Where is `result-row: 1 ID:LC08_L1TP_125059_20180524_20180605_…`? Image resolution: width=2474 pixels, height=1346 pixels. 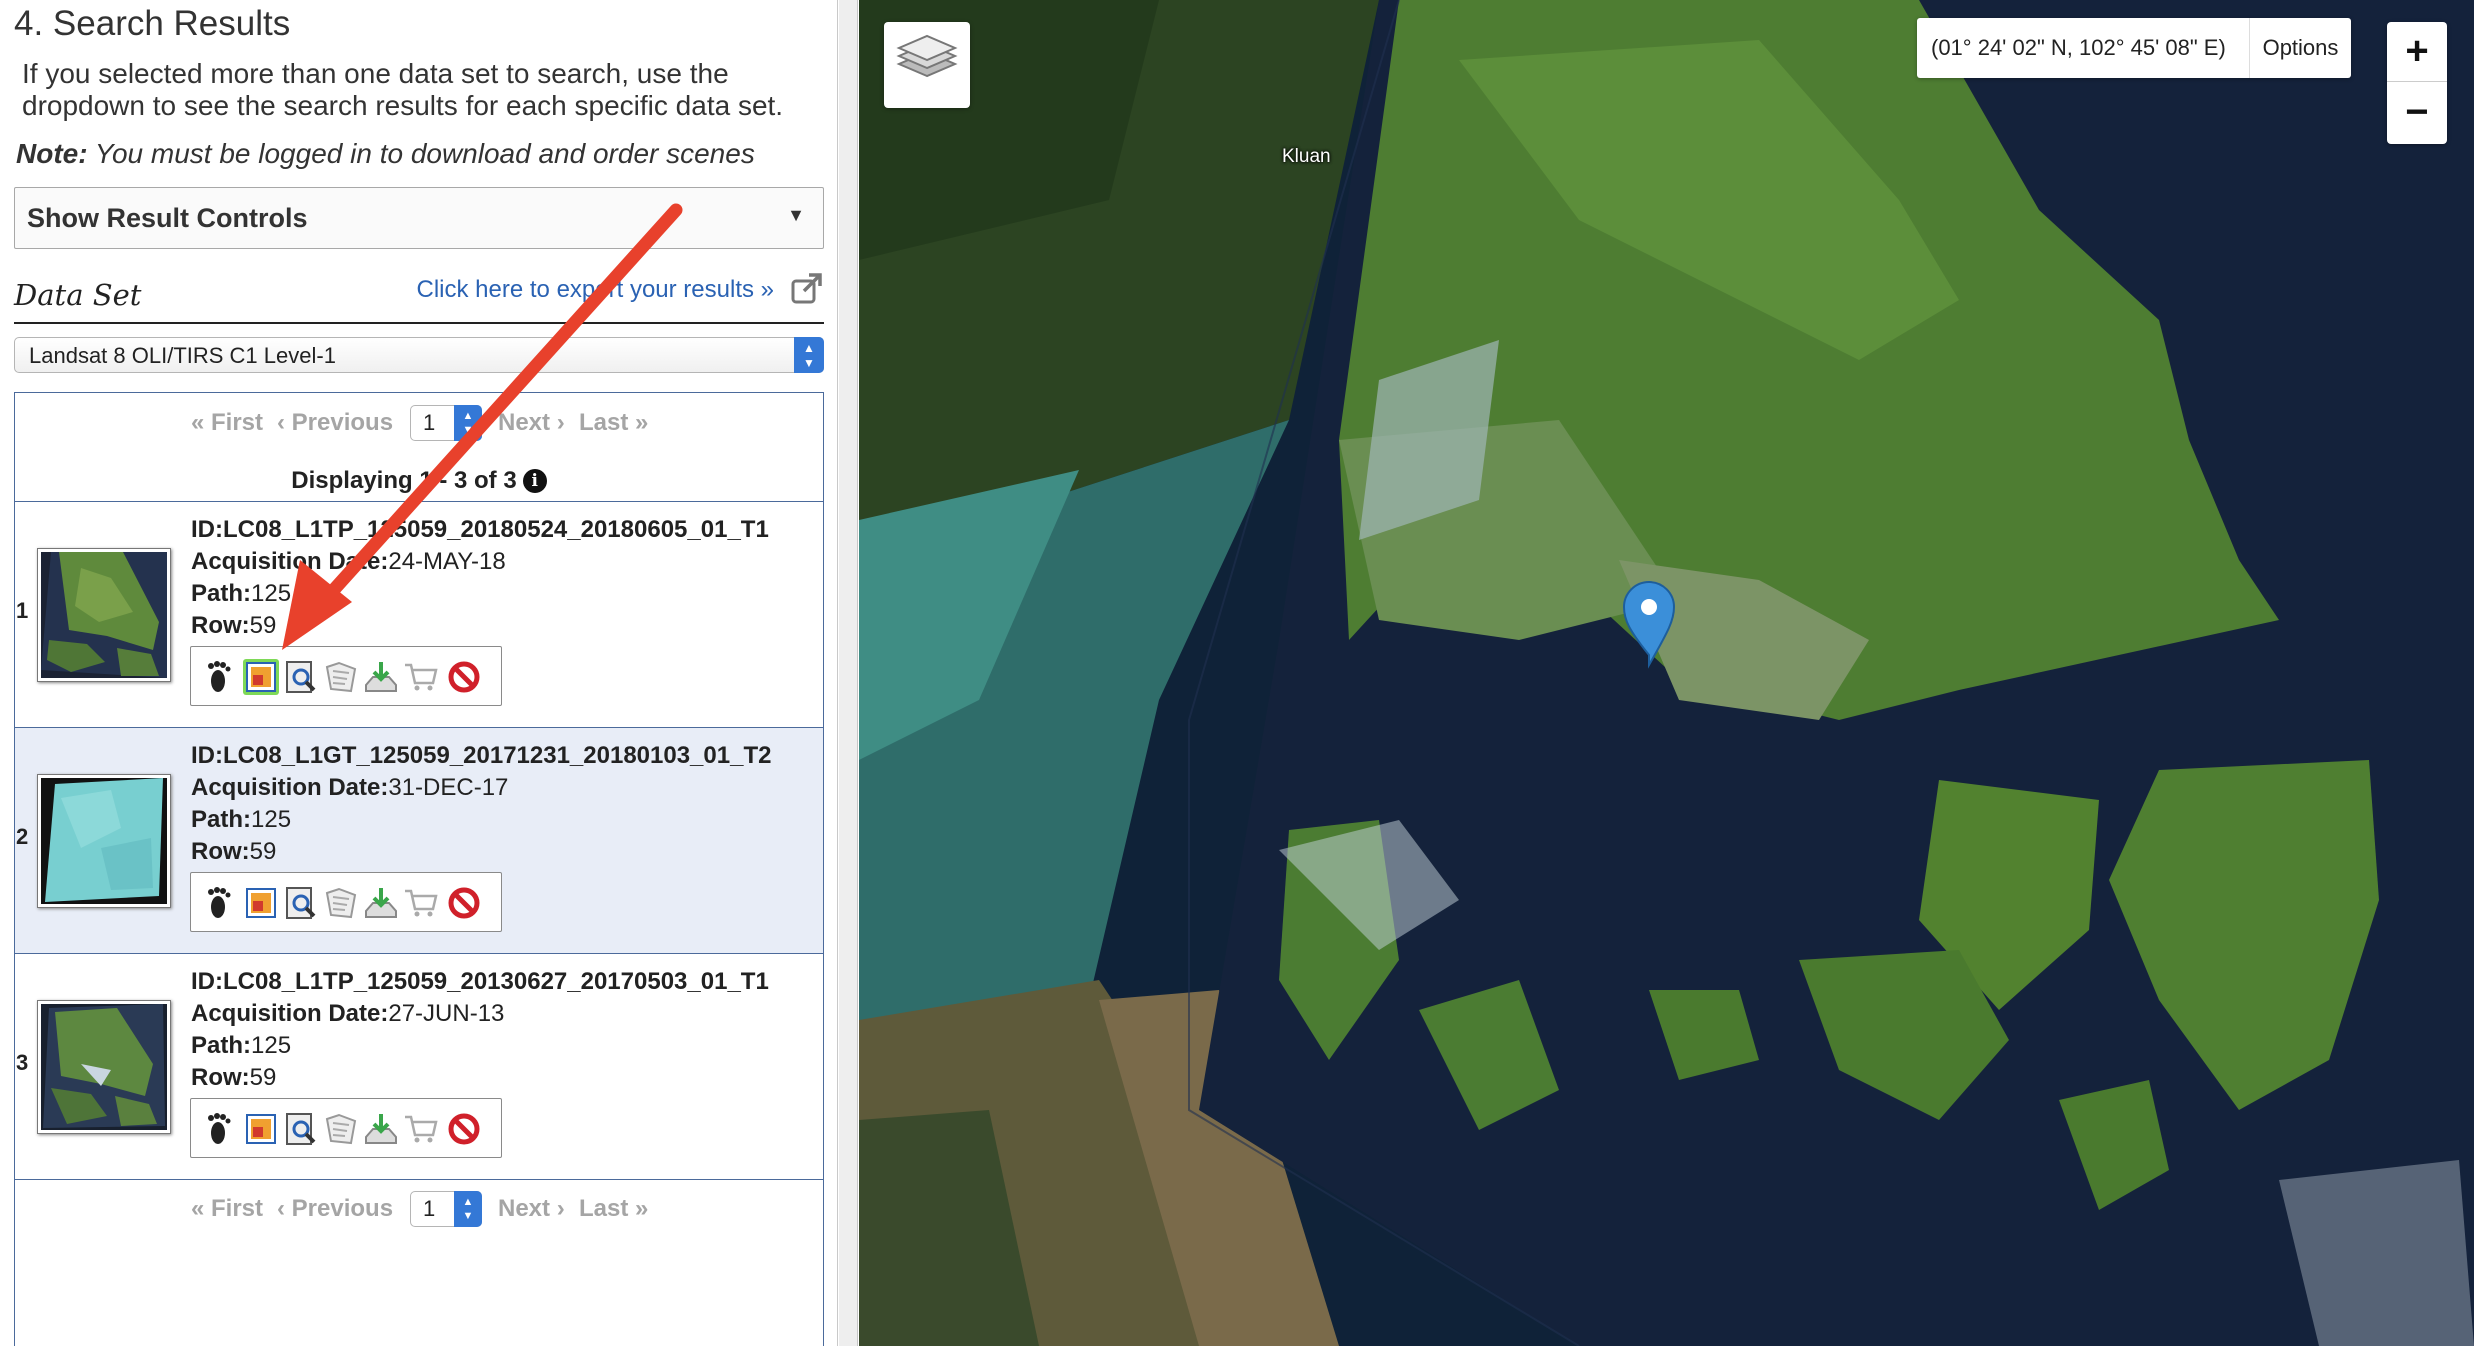
result-row: 1 ID:LC08_L1TP_125059_20180524_20180605_… is located at coordinates (419, 614).